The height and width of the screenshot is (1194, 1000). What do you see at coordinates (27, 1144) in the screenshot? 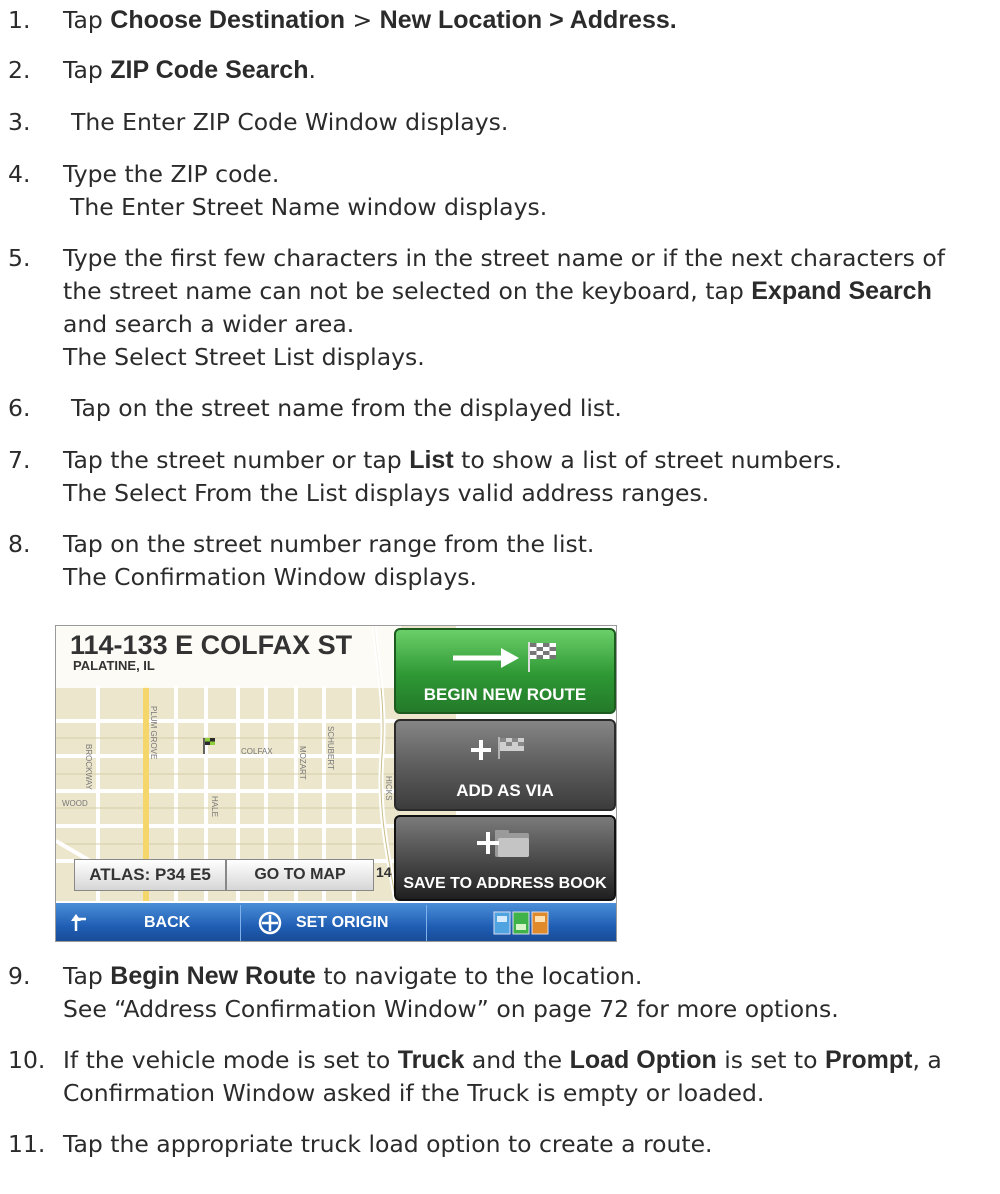
I see `step-number: 11.` at bounding box center [27, 1144].